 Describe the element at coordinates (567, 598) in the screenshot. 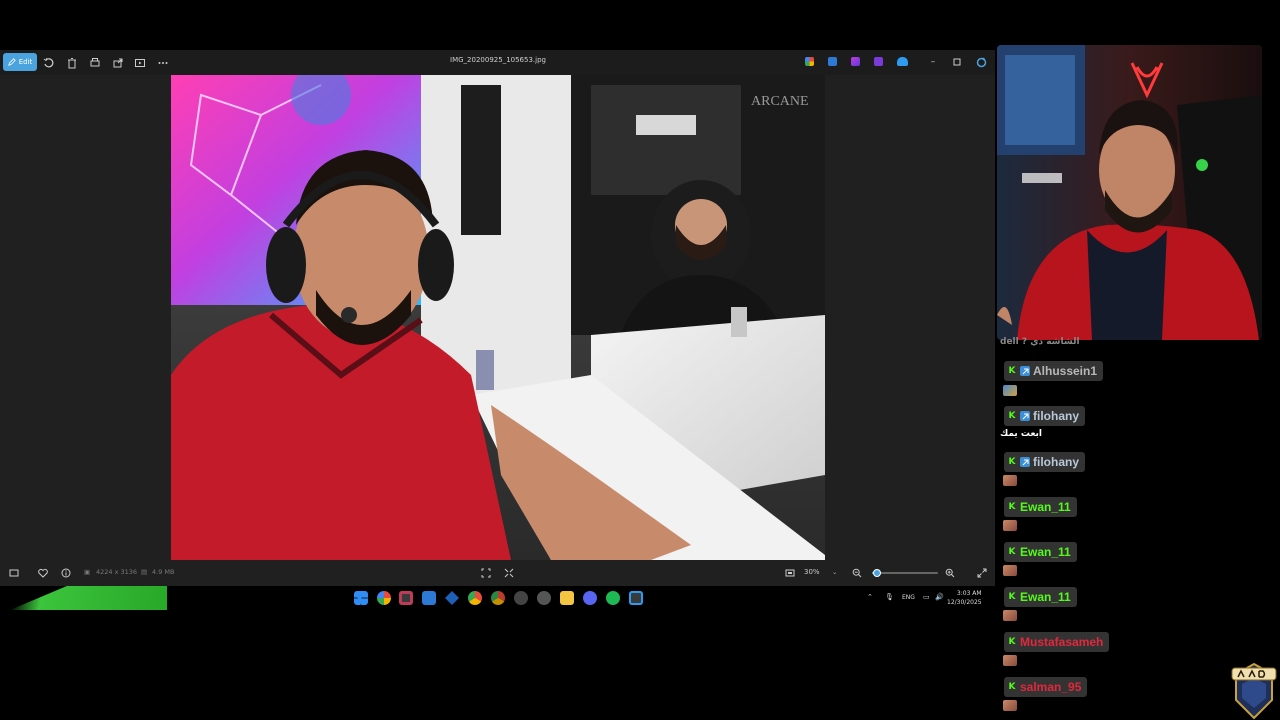

I see `file-explorer-taskbar-icon` at that location.